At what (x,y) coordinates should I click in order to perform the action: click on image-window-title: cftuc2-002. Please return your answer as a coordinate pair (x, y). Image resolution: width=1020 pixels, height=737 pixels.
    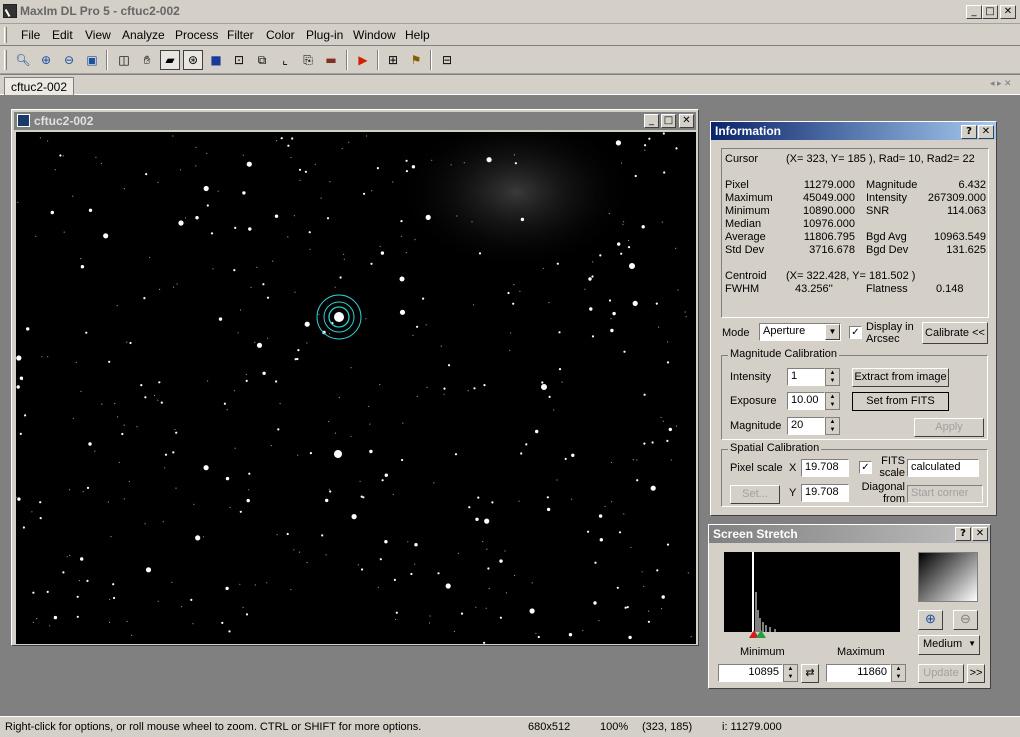
    Looking at the image, I should click on (64, 121).